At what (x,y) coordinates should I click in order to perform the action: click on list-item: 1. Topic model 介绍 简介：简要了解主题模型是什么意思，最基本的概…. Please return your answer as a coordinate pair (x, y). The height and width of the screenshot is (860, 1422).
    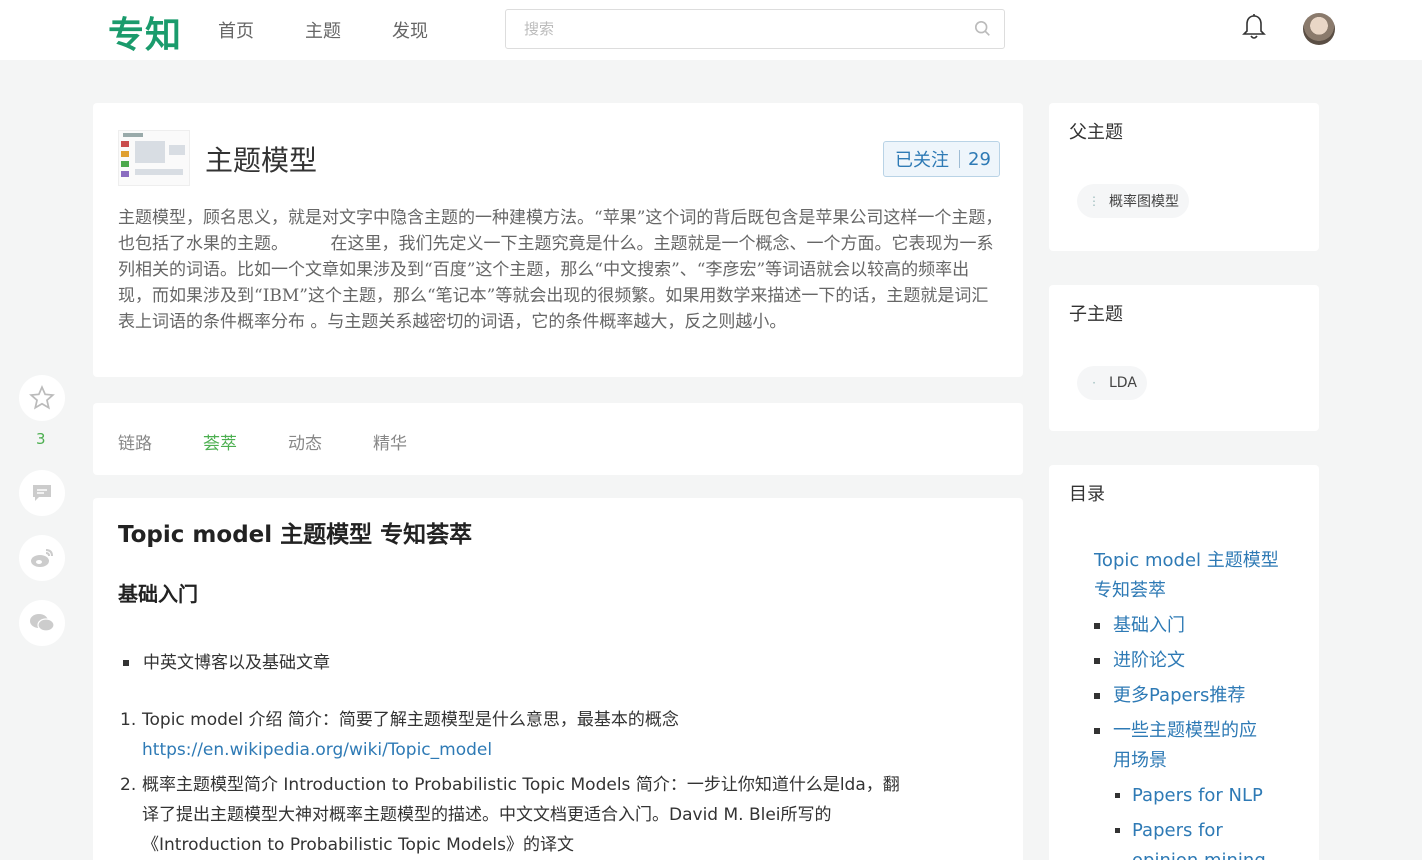
    Looking at the image, I should click on (555, 735).